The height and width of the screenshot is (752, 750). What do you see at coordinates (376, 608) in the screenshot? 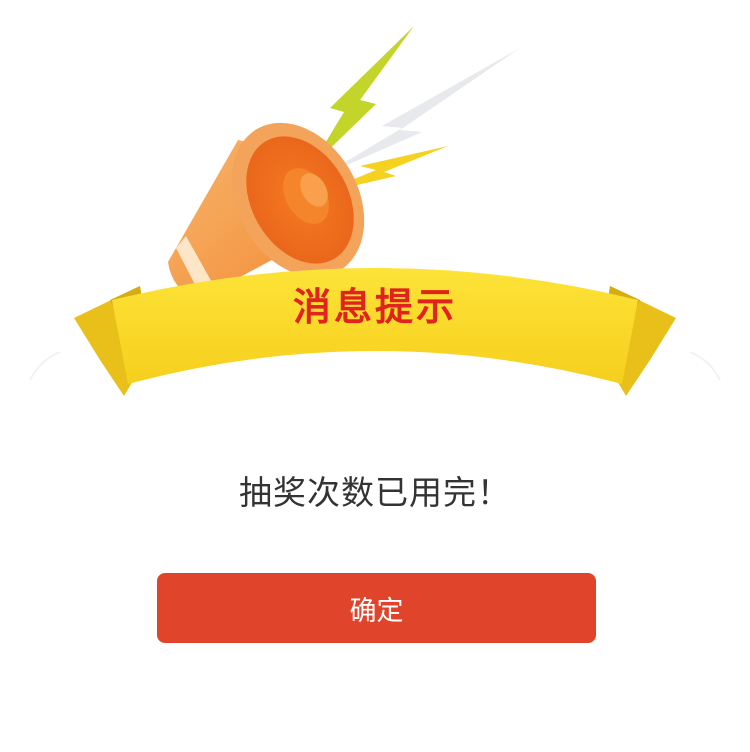
I see `confirm-button: 确定` at bounding box center [376, 608].